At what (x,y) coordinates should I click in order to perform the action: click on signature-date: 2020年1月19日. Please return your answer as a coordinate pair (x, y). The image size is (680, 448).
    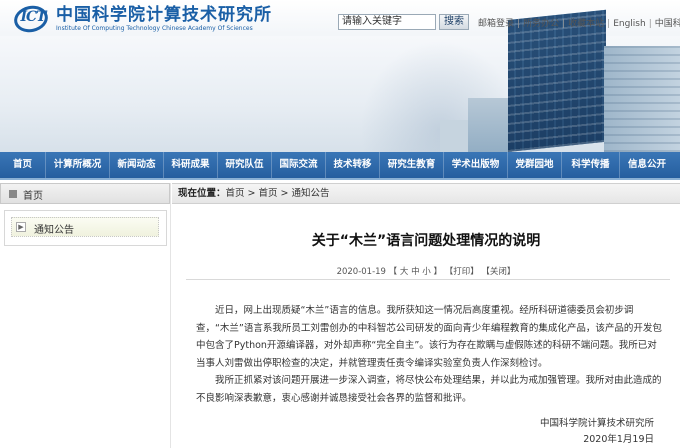
    Looking at the image, I should click on (618, 439).